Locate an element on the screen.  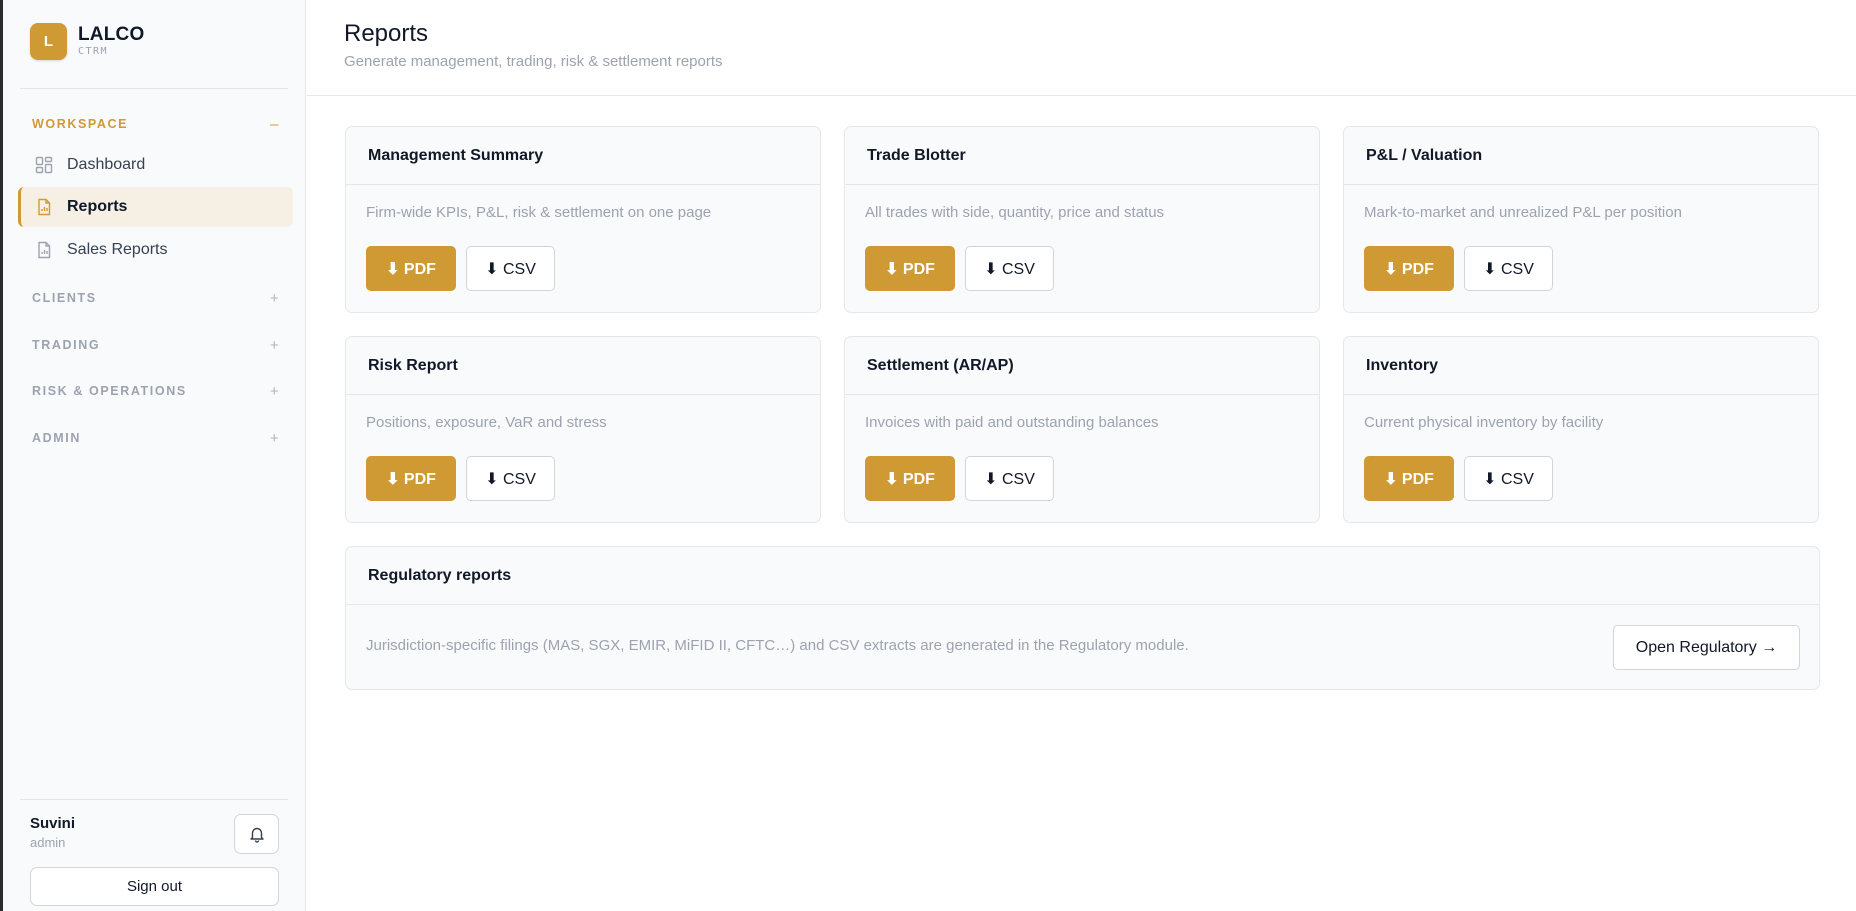
card-title: Inventory is located at coordinates (1581, 366).